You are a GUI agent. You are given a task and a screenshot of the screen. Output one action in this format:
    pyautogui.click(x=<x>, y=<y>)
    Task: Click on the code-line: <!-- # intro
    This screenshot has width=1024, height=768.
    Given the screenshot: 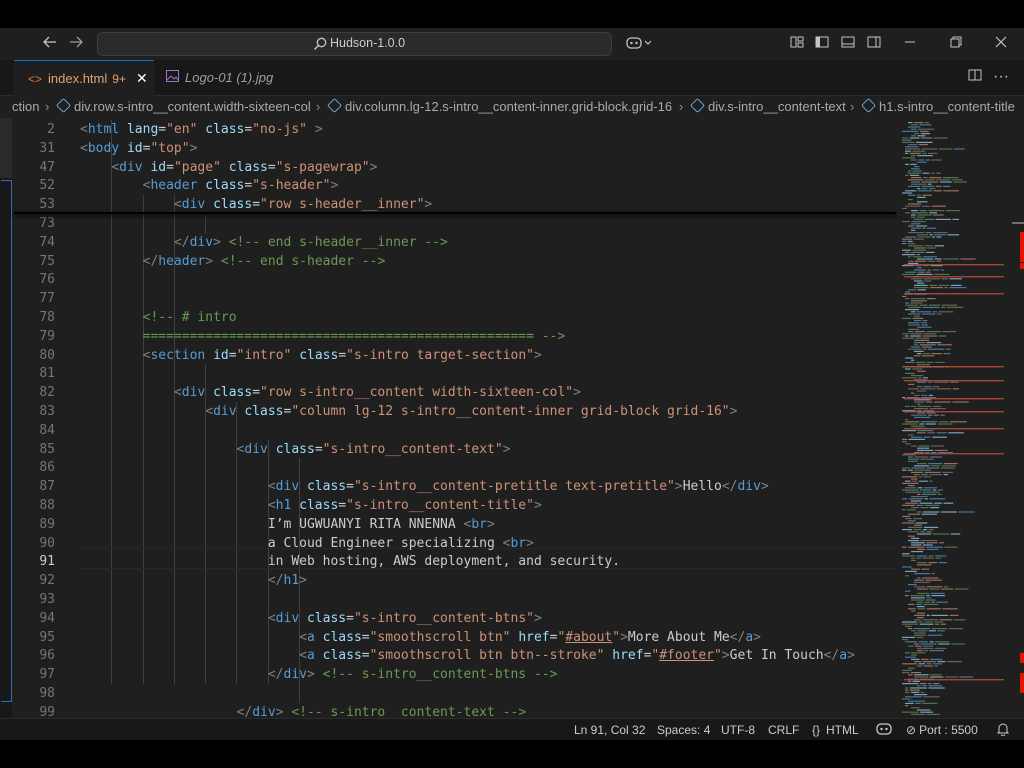 What is the action you would take?
    pyautogui.click(x=158, y=317)
    